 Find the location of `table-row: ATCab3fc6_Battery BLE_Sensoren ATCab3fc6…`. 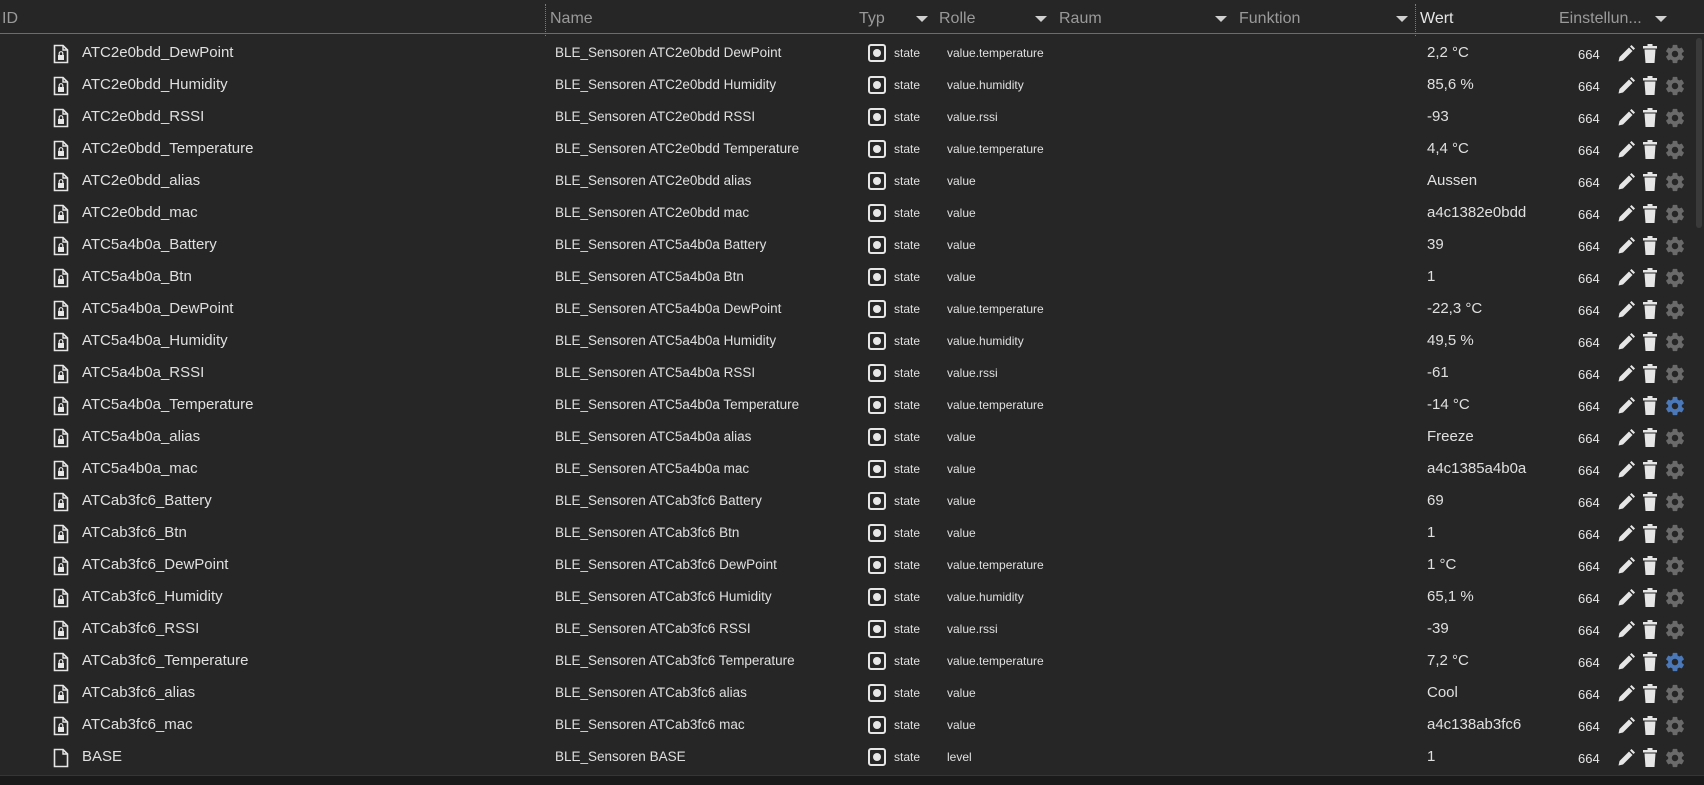

table-row: ATCab3fc6_Battery BLE_Sensoren ATCab3fc6… is located at coordinates (846, 501).